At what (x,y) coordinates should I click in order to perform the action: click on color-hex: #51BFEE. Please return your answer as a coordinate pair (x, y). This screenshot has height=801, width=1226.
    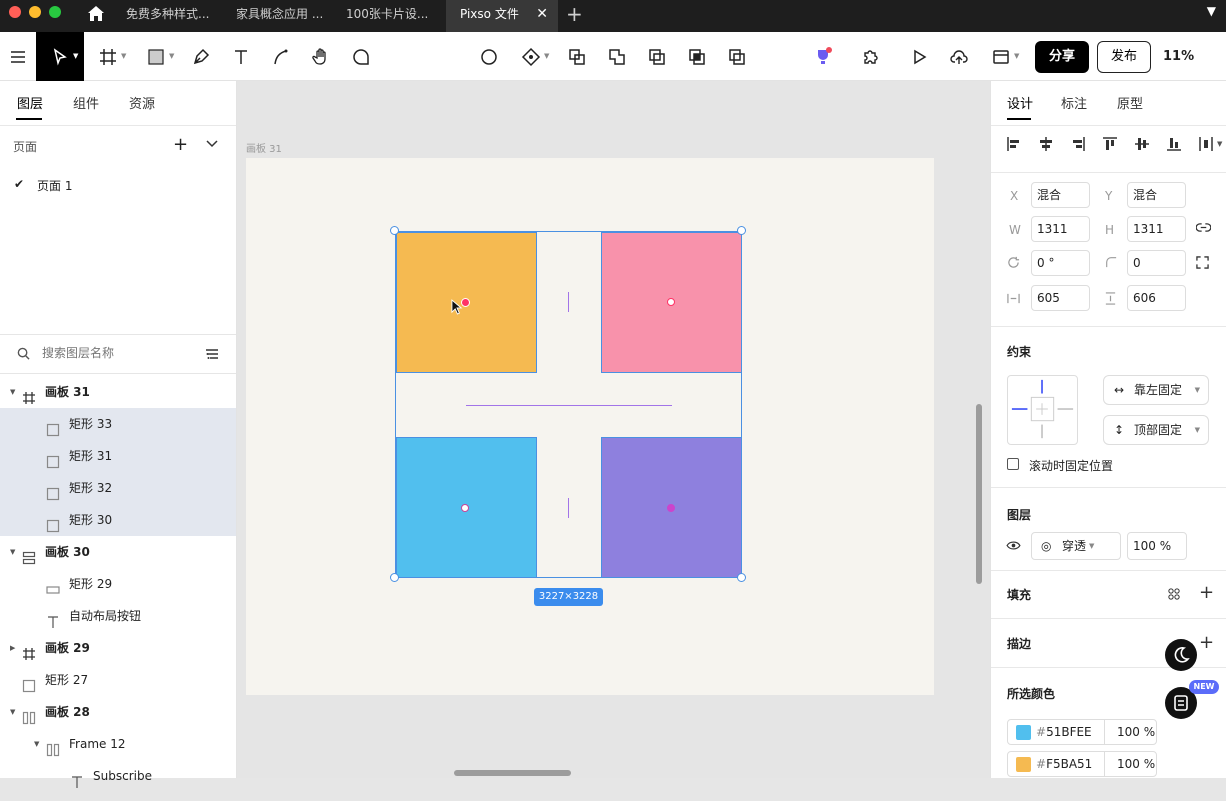
    Looking at the image, I should click on (1064, 732).